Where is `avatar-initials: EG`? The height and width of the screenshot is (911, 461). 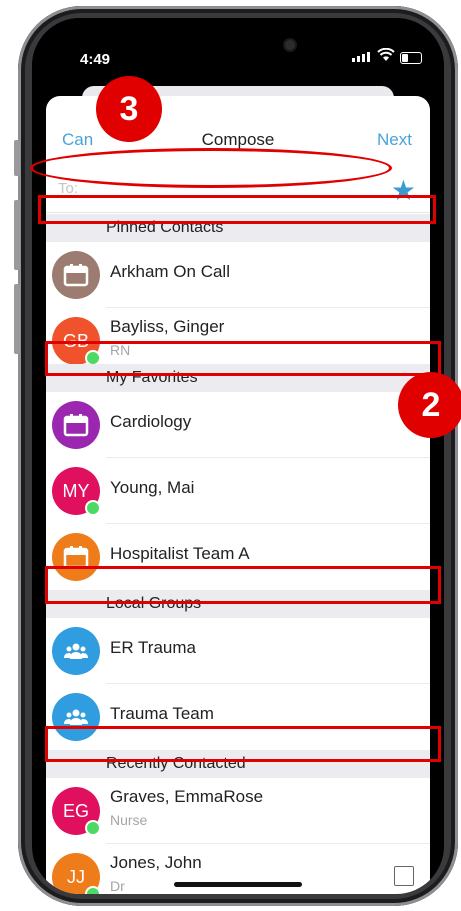
avatar-initials: EG is located at coordinates (75, 810).